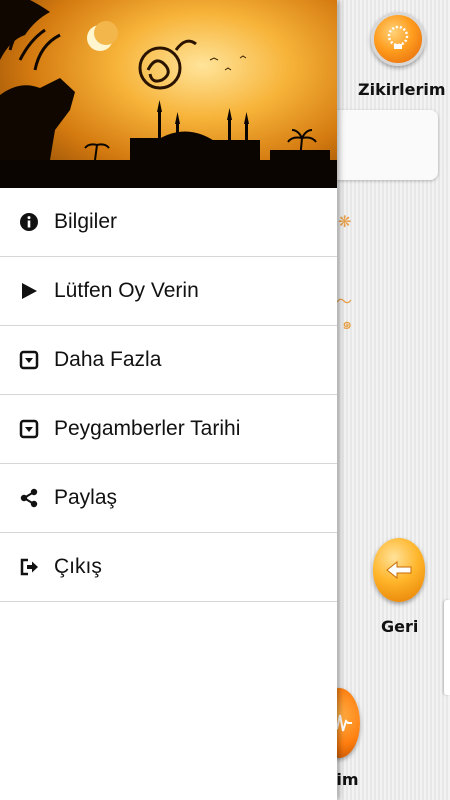 Image resolution: width=450 pixels, height=800 pixels. Describe the element at coordinates (168, 498) in the screenshot. I see `menu-item-share: Paylaş` at that location.